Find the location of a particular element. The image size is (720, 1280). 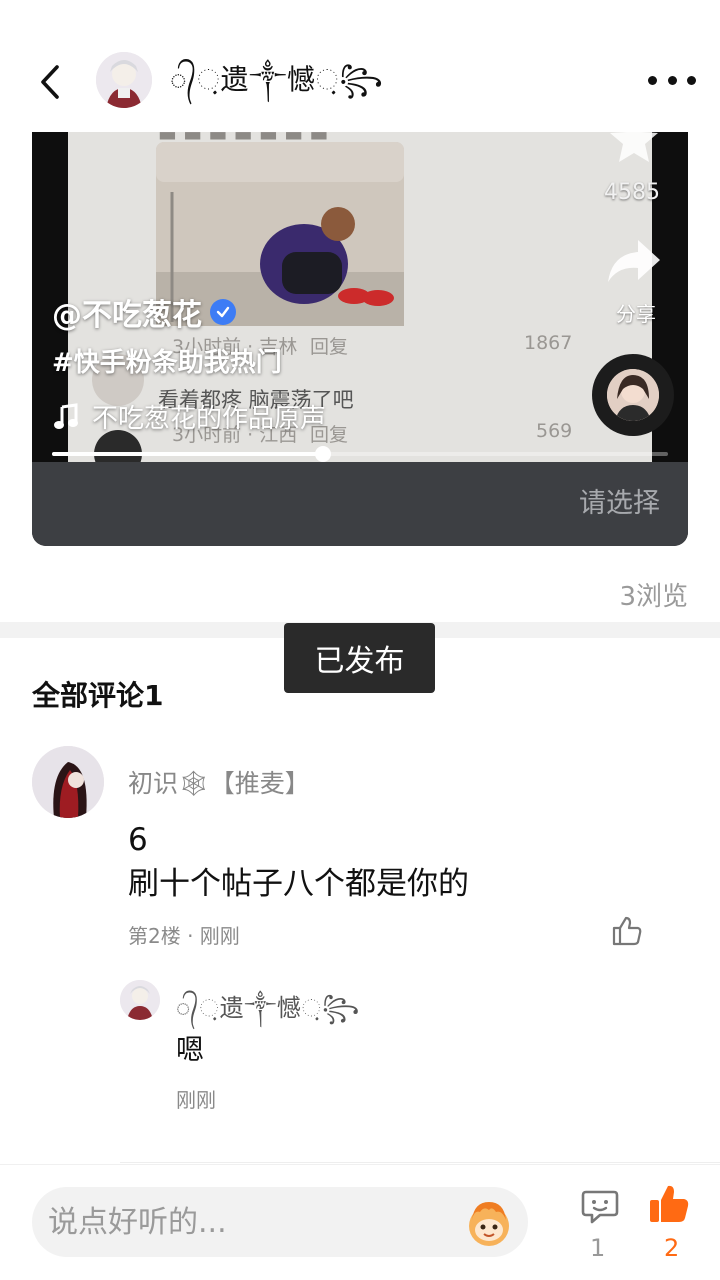

author-username: ◌᭄ᨘ遗༒憾ᨘ꧂ is located at coordinates (277, 80).